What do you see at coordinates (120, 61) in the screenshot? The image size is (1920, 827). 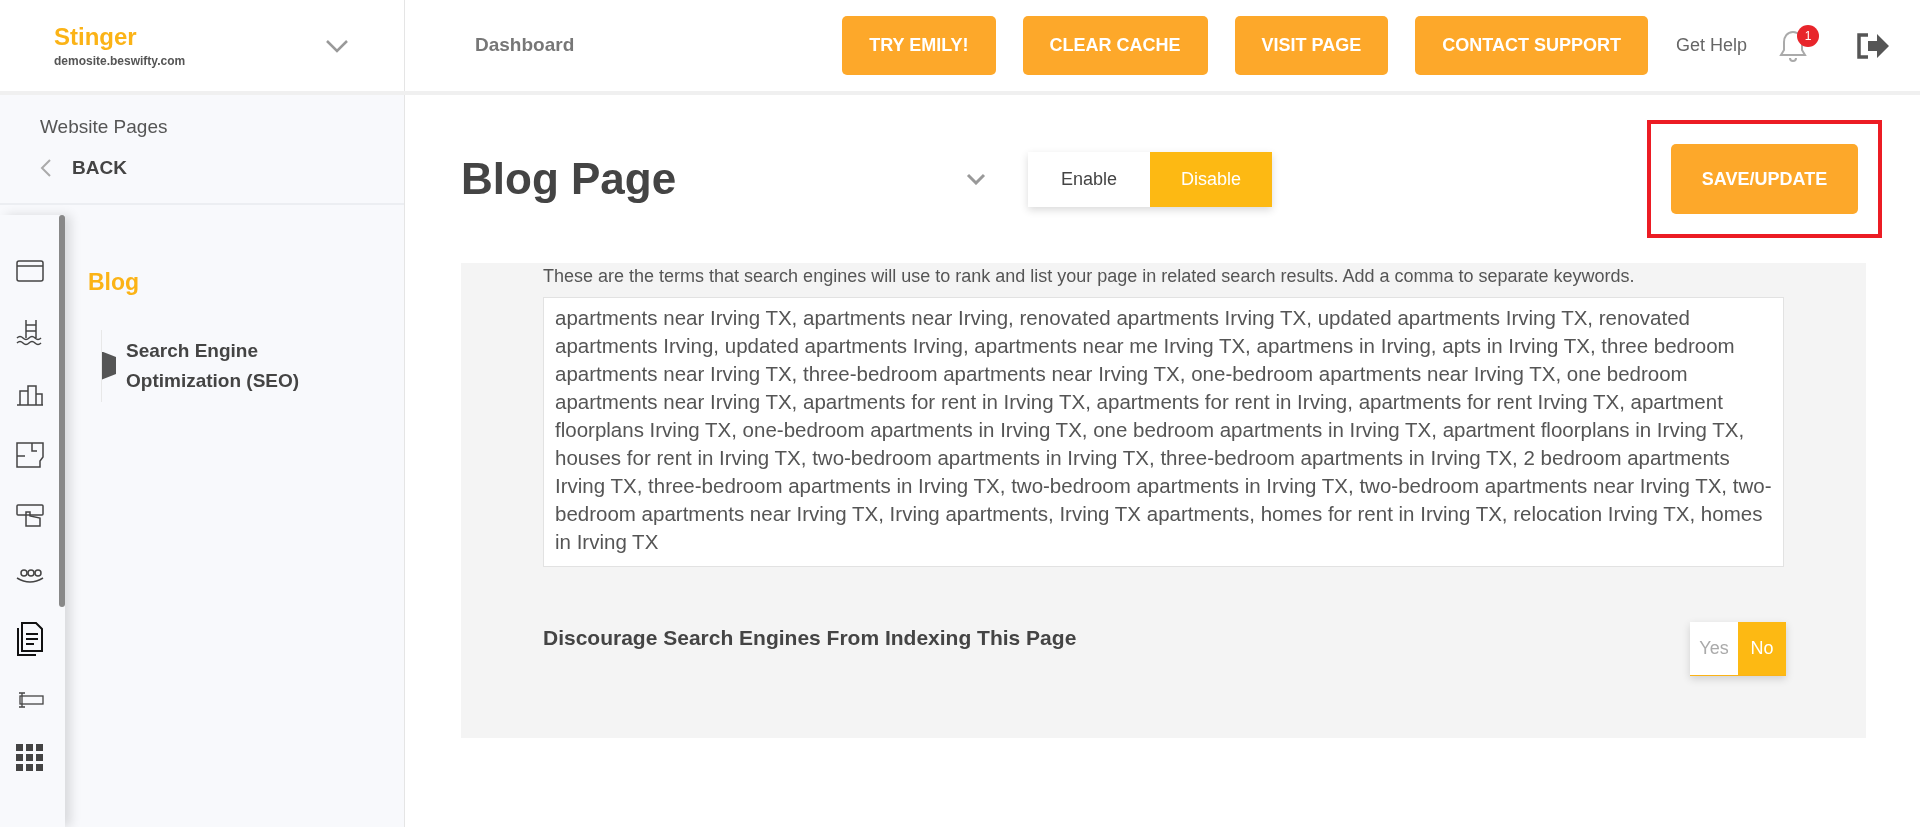 I see `site-domain: demosite.beswifty.com` at bounding box center [120, 61].